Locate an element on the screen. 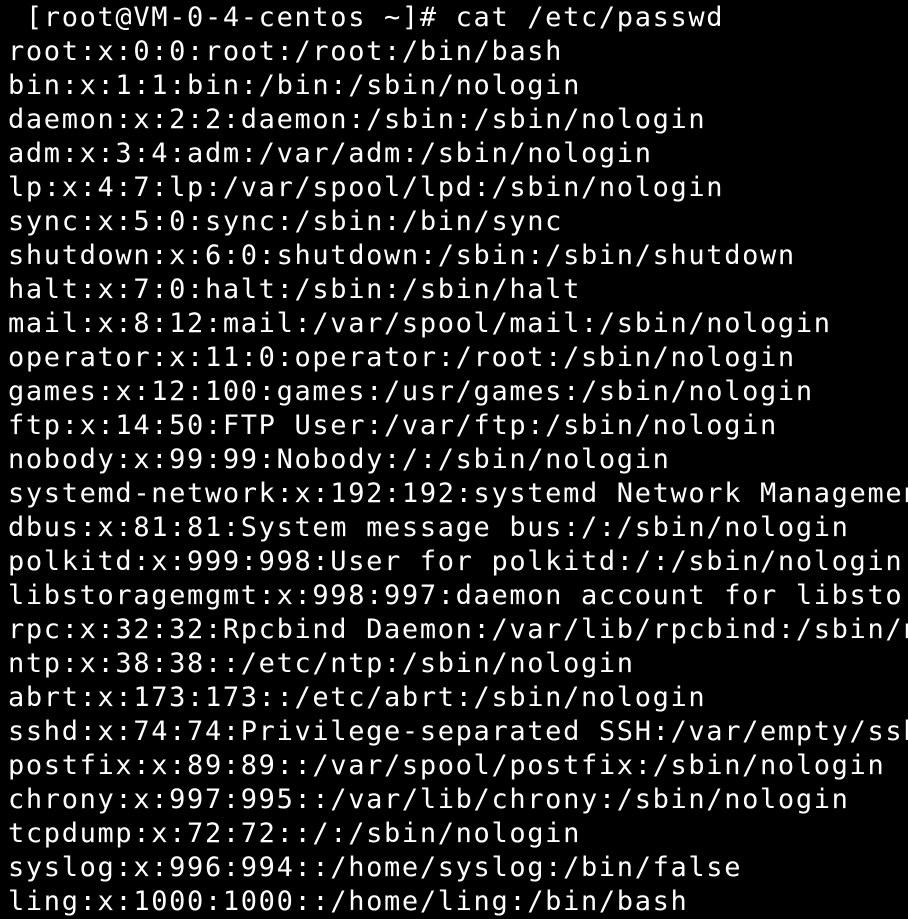  terminal-output-line: nobody:x:99:99:Nobody:/:/sbin/nologin is located at coordinates (339, 459).